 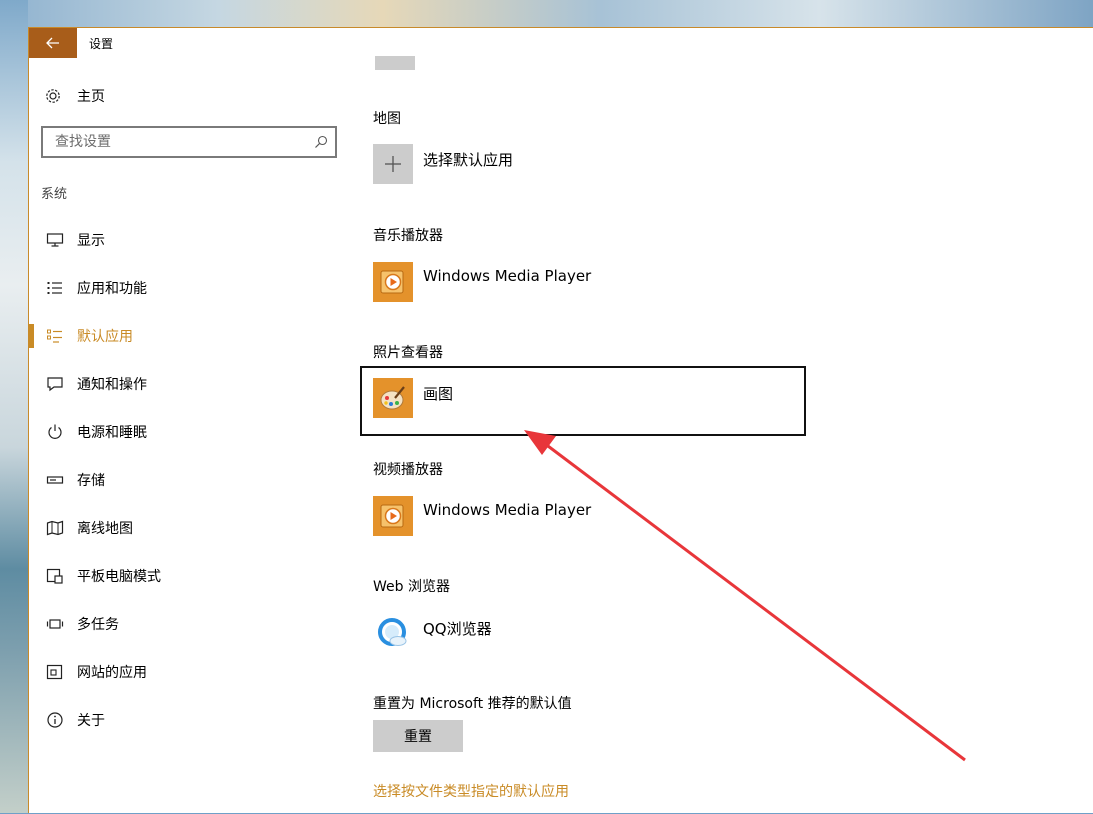 I want to click on section-title-video-player: 视频播放器, so click(x=408, y=470).